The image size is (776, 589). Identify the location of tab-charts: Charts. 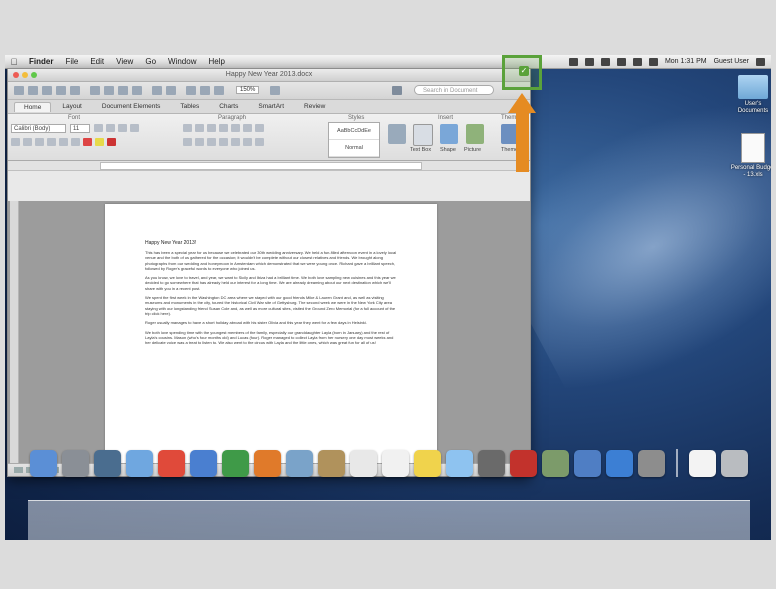
(228, 106).